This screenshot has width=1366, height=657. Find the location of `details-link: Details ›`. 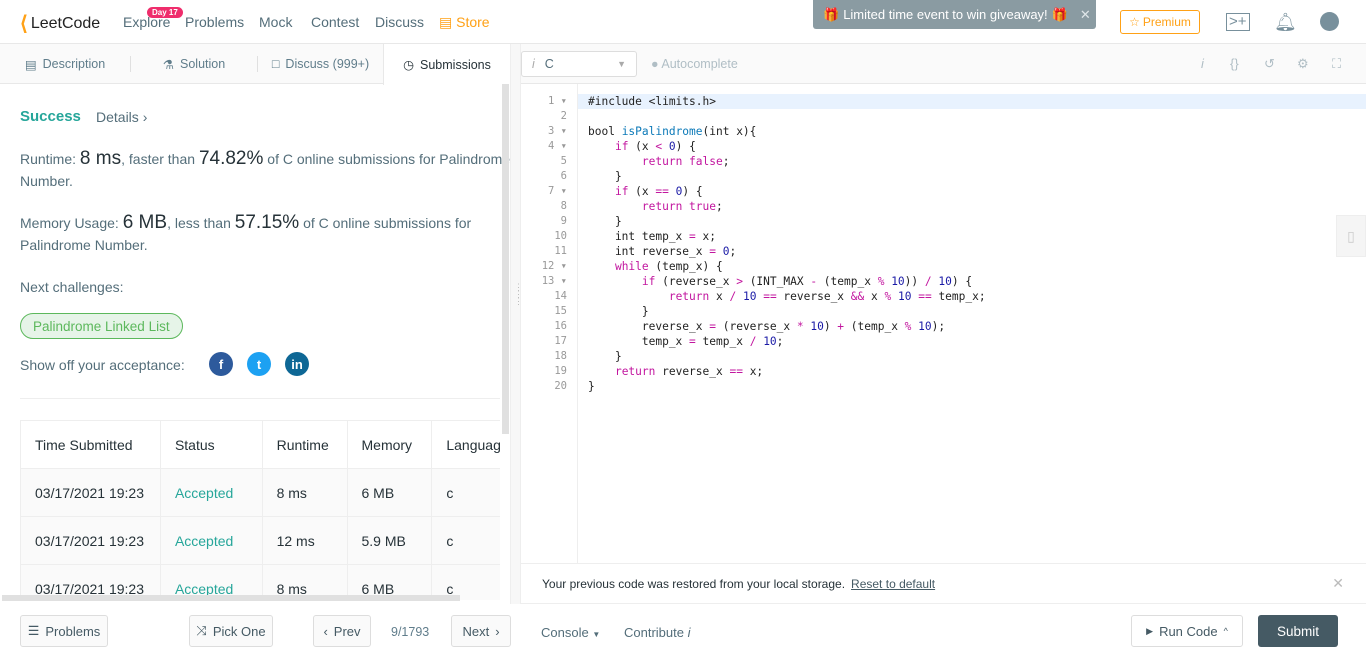

details-link: Details › is located at coordinates (121, 117).